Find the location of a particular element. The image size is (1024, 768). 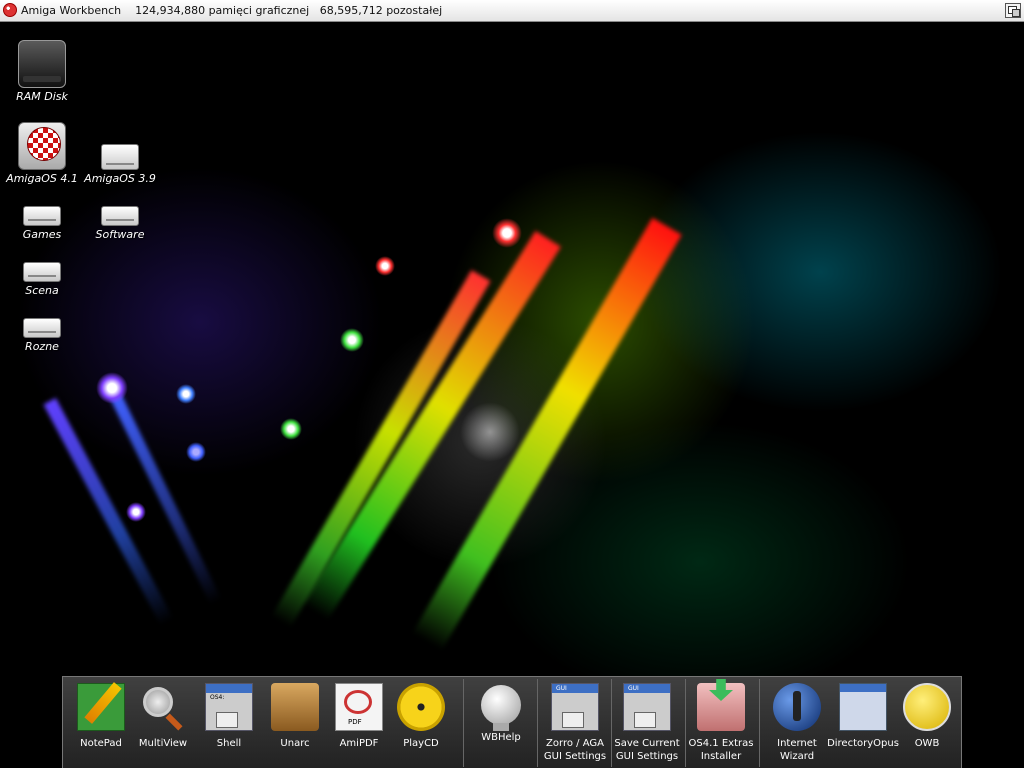

pdf-icon: PDF is located at coordinates (359, 707).